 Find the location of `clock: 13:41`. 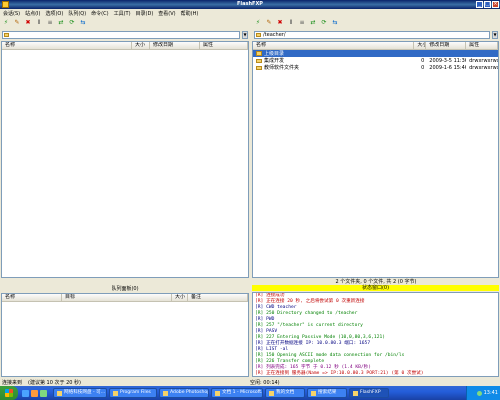

clock: 13:41 is located at coordinates (490, 393).